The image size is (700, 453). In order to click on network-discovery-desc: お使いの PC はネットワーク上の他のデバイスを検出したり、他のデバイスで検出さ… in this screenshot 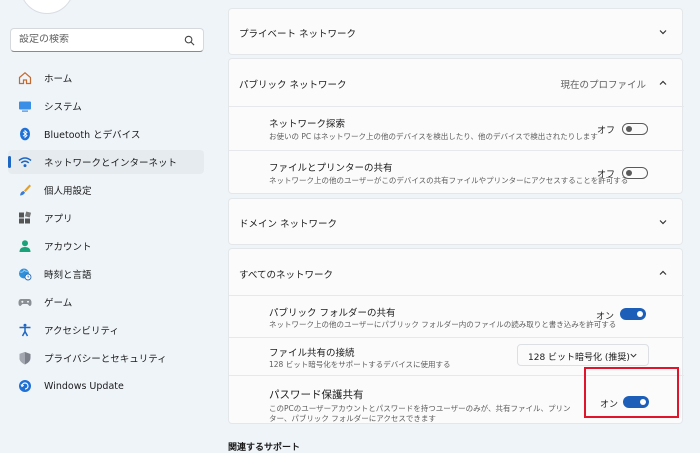, I will do `click(433, 136)`.